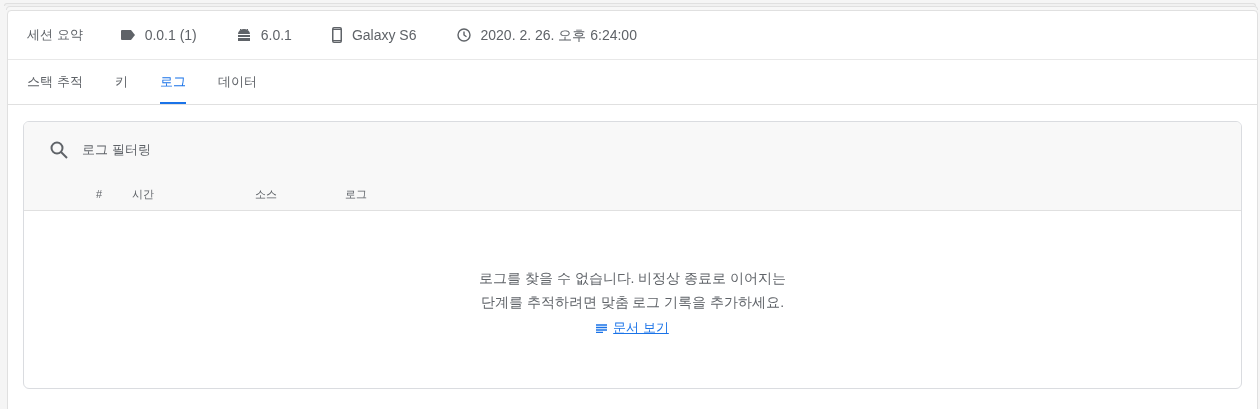 The height and width of the screenshot is (409, 1260). Describe the element at coordinates (243, 35) in the screenshot. I see `android-icon` at that location.